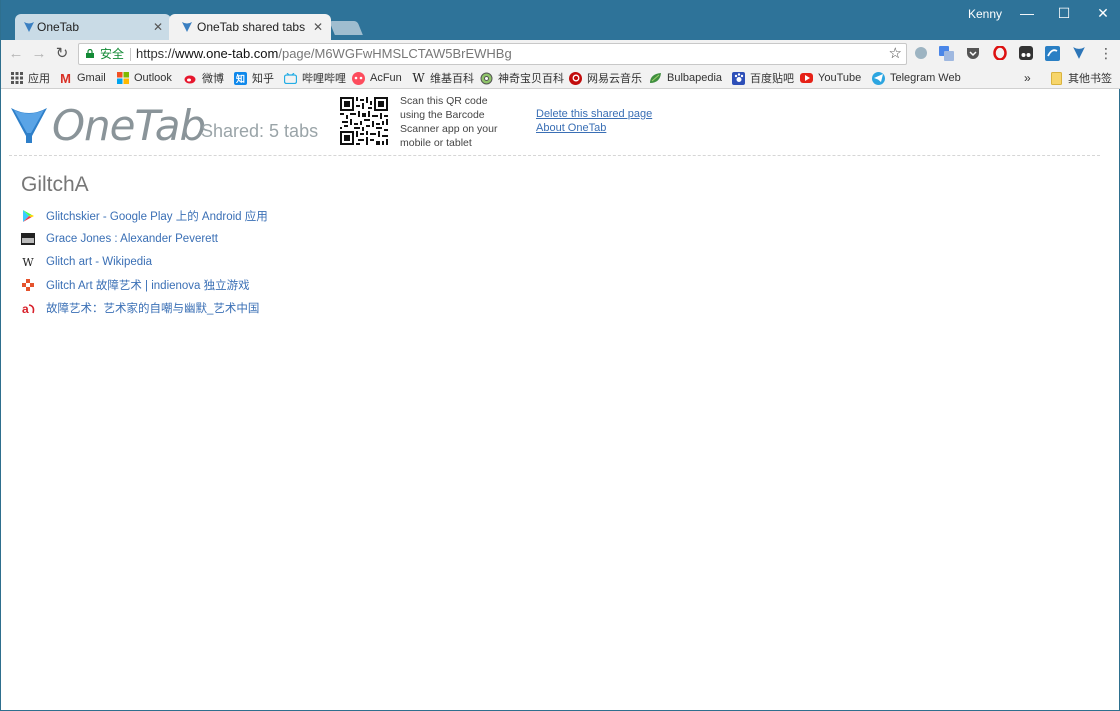 This screenshot has height=711, width=1120. What do you see at coordinates (1026, 53) in the screenshot?
I see `tampermonkey-icon` at bounding box center [1026, 53].